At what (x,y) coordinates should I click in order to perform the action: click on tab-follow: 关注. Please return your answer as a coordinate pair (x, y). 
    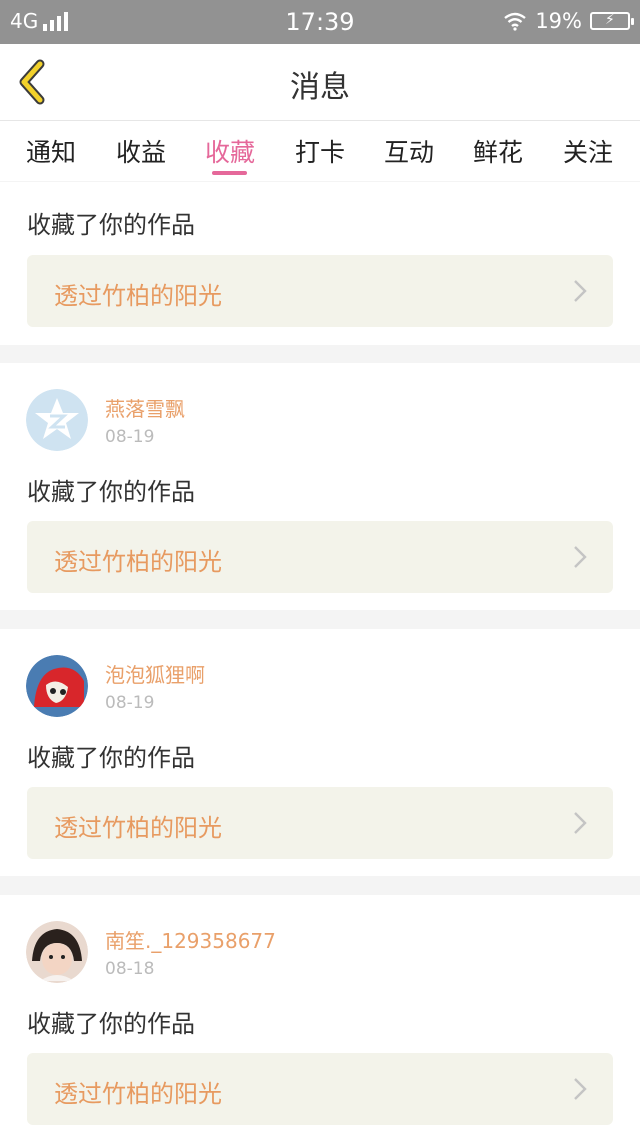
    Looking at the image, I should click on (588, 151).